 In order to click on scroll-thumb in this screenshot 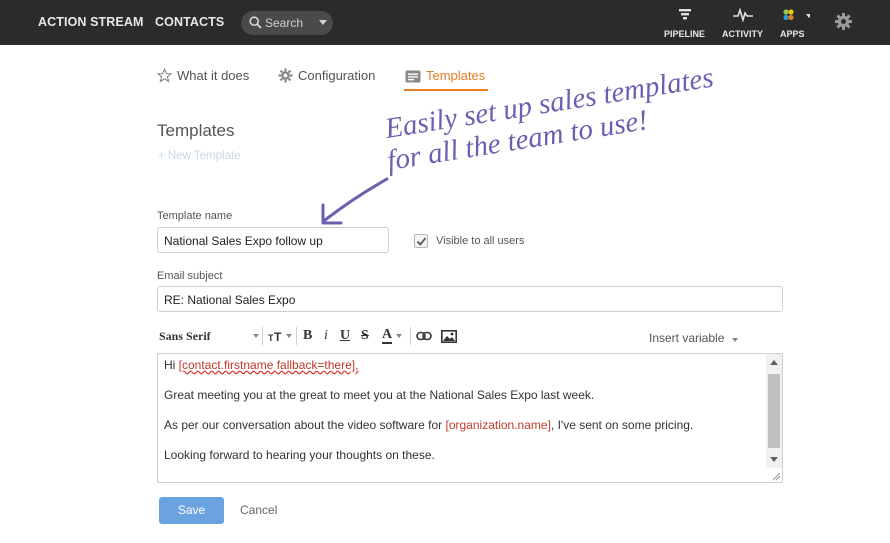, I will do `click(774, 411)`.